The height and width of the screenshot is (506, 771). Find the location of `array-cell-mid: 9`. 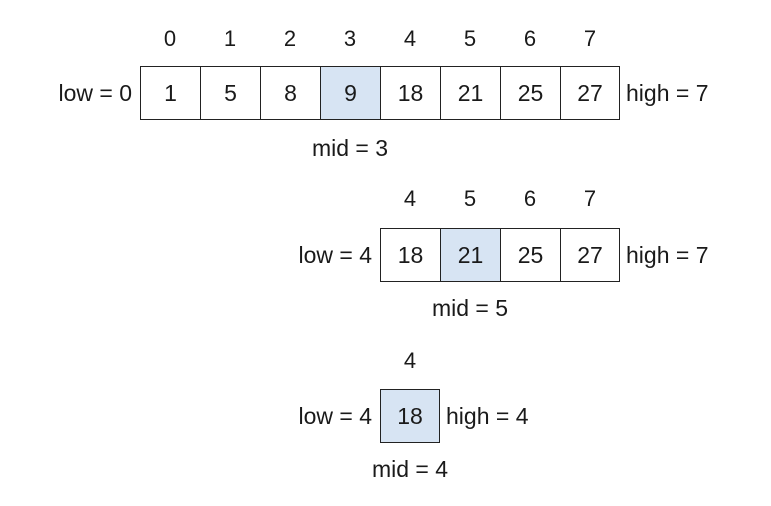

array-cell-mid: 9 is located at coordinates (350, 93).